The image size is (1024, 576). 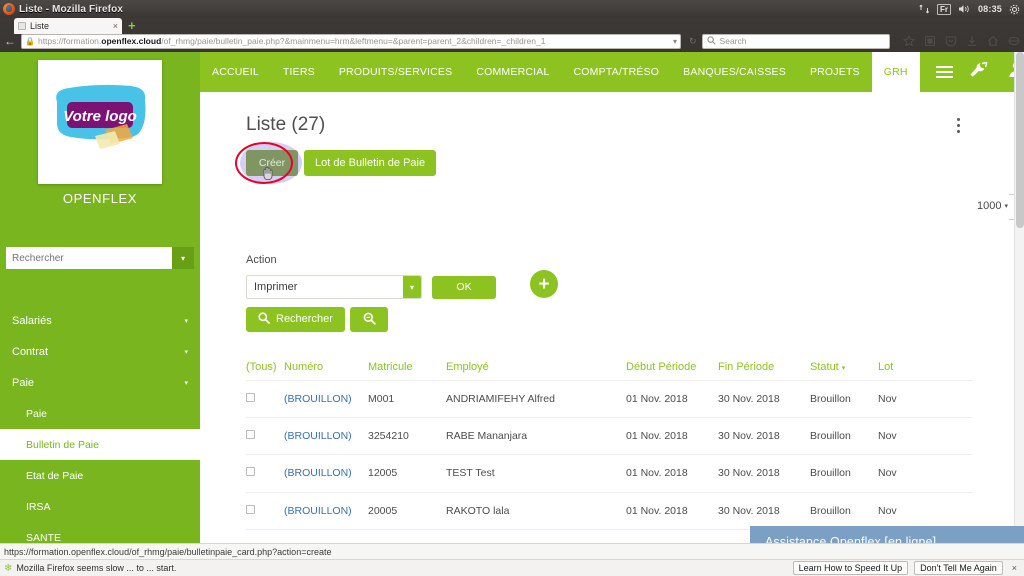 What do you see at coordinates (693, 41) in the screenshot?
I see `reload-icon: ↻` at bounding box center [693, 41].